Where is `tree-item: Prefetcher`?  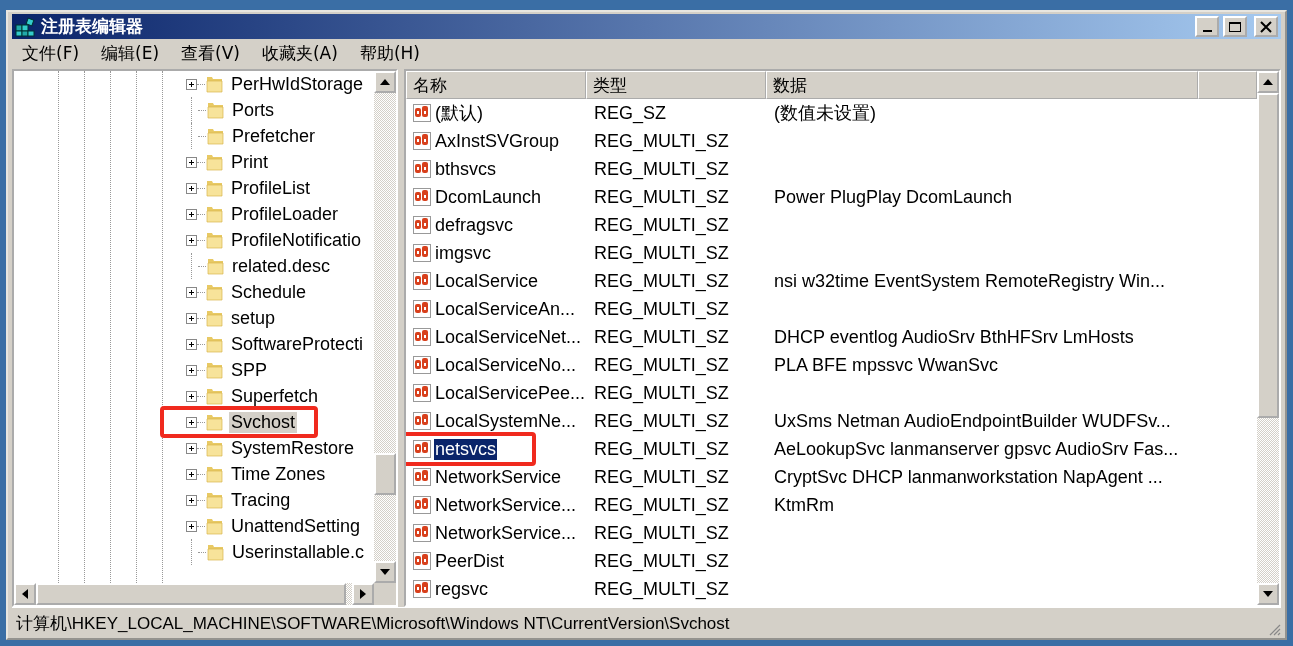
tree-item: Prefetcher is located at coordinates (274, 136).